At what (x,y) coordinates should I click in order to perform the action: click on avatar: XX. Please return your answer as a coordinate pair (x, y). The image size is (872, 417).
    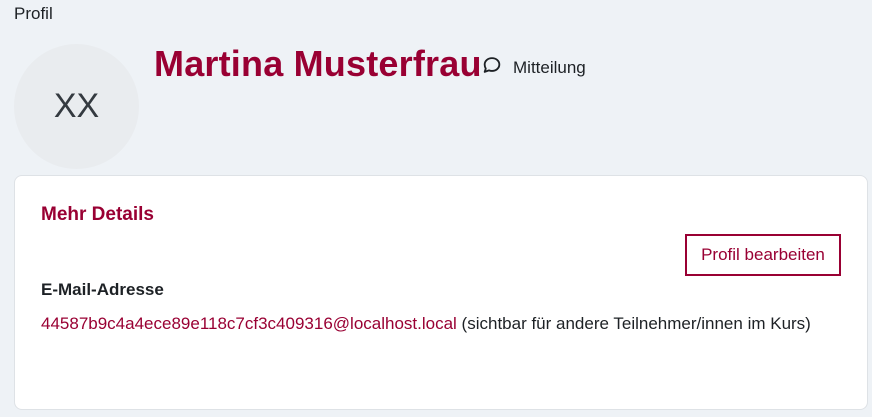
    Looking at the image, I should click on (76, 106).